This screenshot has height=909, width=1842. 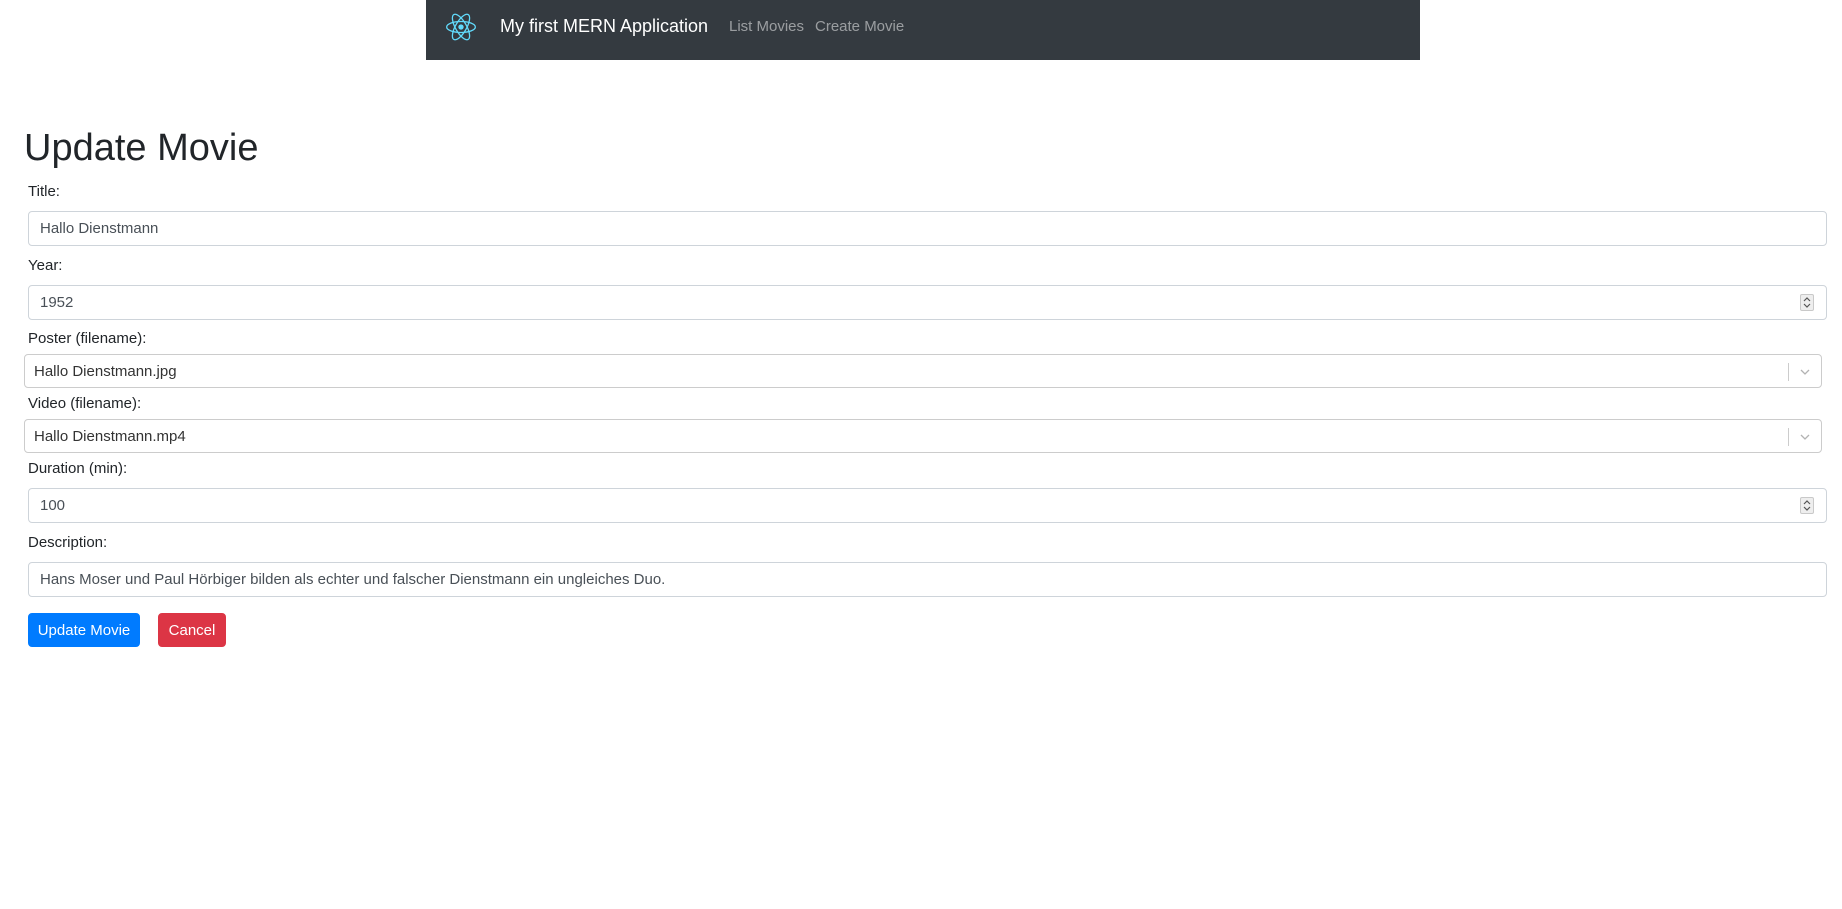 What do you see at coordinates (923, 371) in the screenshot?
I see `poster-select: Hallo Dienstmann.jpg` at bounding box center [923, 371].